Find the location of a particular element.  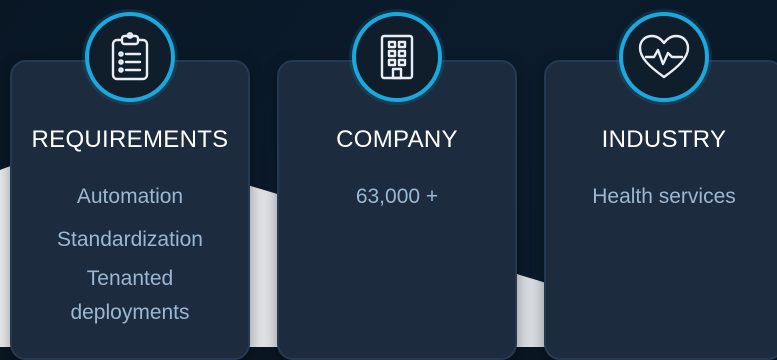

card-title: INDUSTRY is located at coordinates (664, 139).